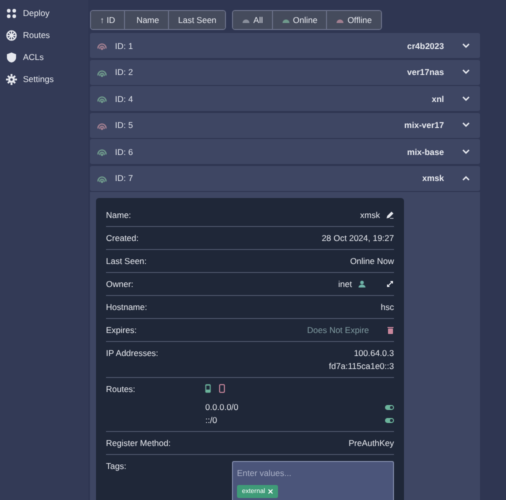 This screenshot has width=506, height=500. I want to click on sidebar-item: ACLs, so click(44, 57).